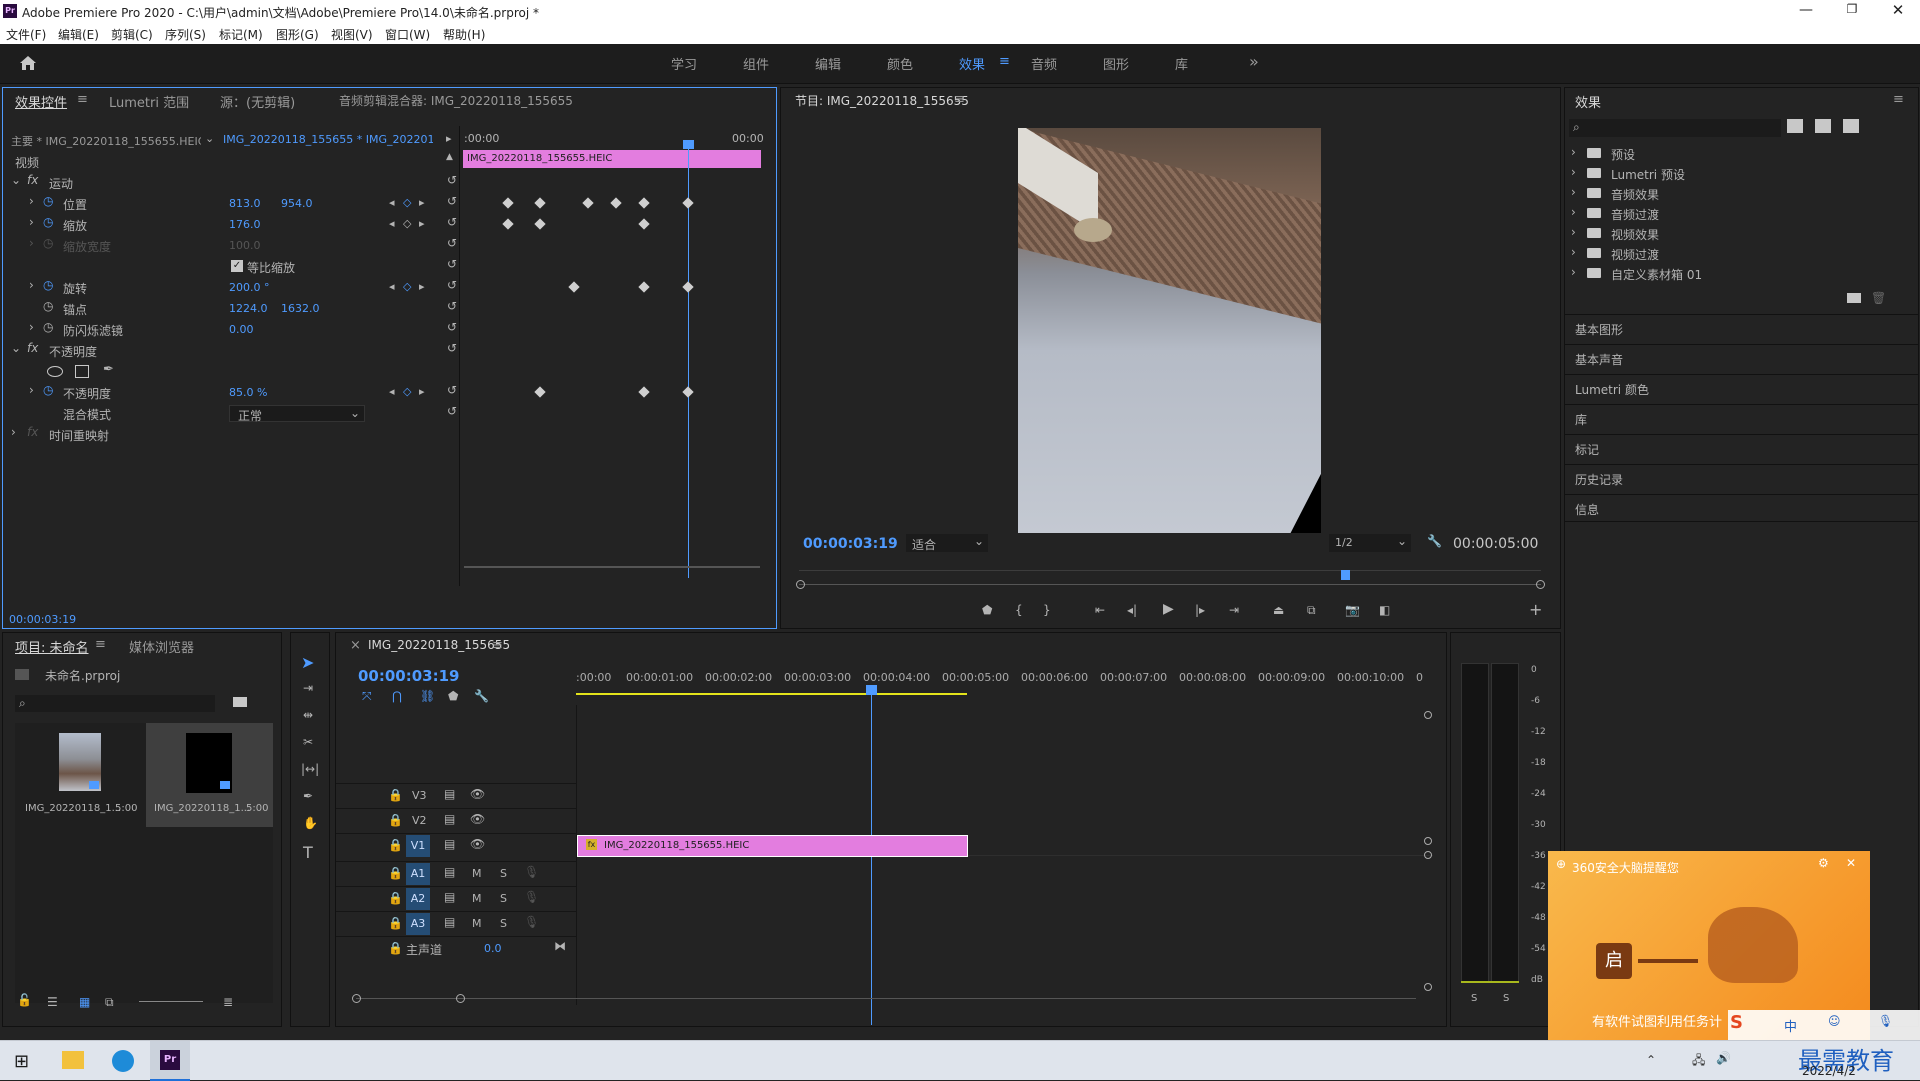 Image resolution: width=1920 pixels, height=1081 pixels. Describe the element at coordinates (1428, 841) in the screenshot. I see `timeline-vscroll-mid1` at that location.